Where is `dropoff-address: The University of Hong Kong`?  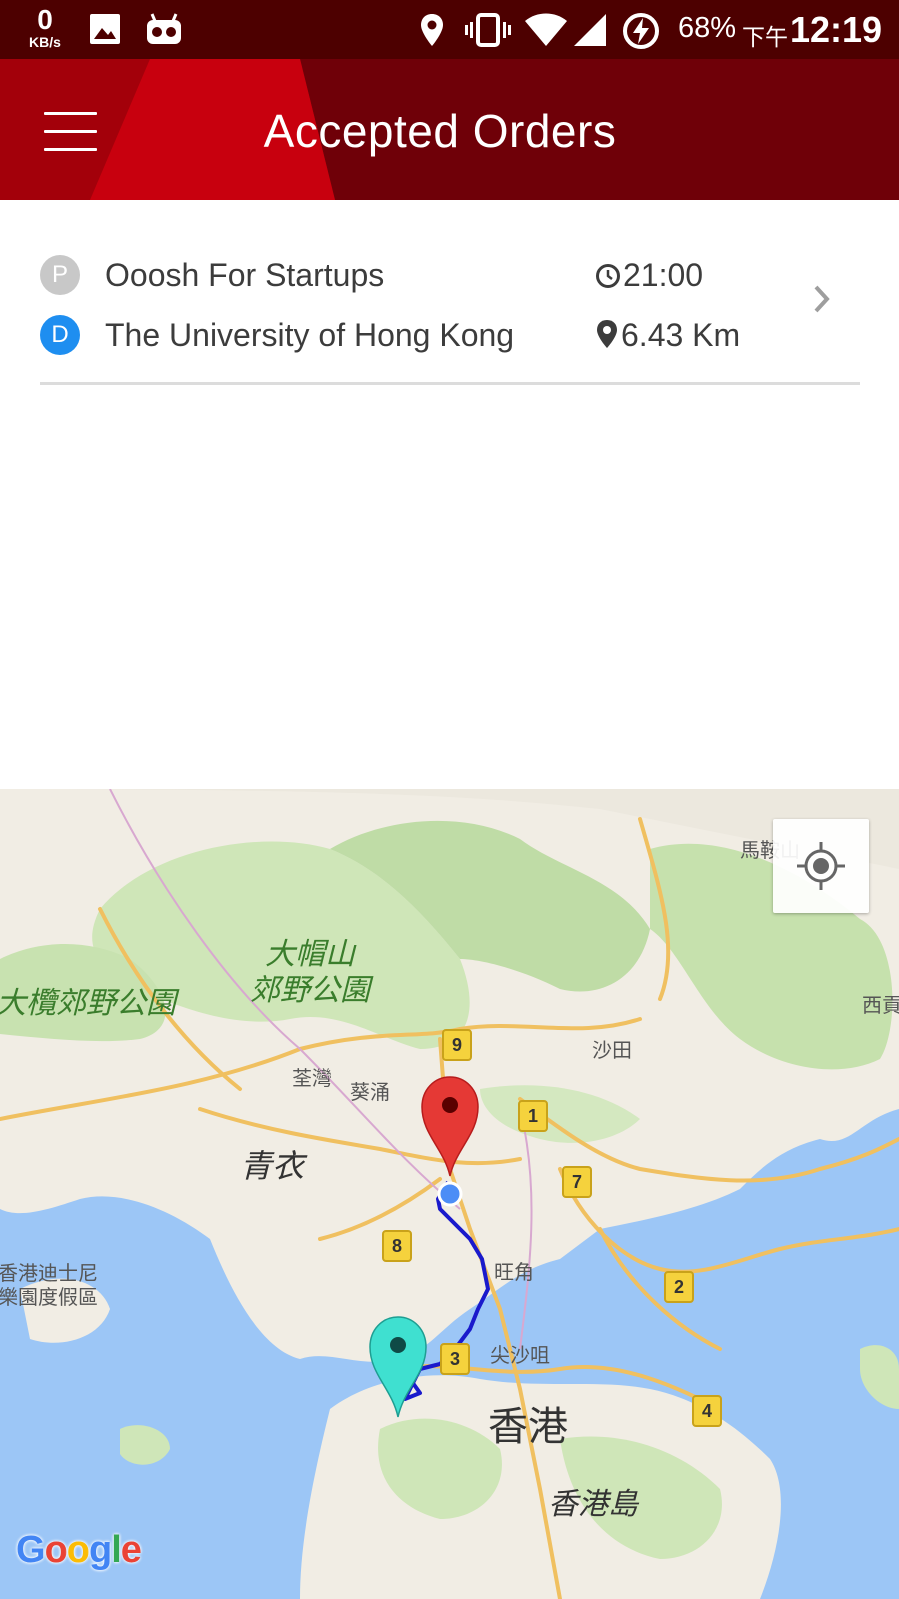 dropoff-address: The University of Hong Kong is located at coordinates (310, 335).